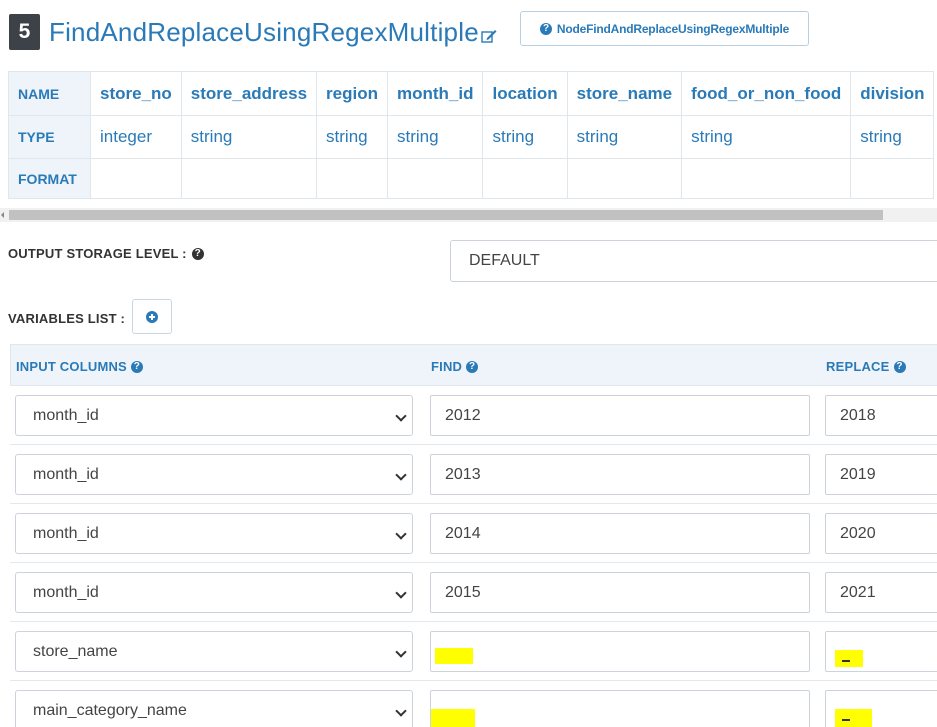  I want to click on table-row: month_id 2014 2020, so click(473, 533).